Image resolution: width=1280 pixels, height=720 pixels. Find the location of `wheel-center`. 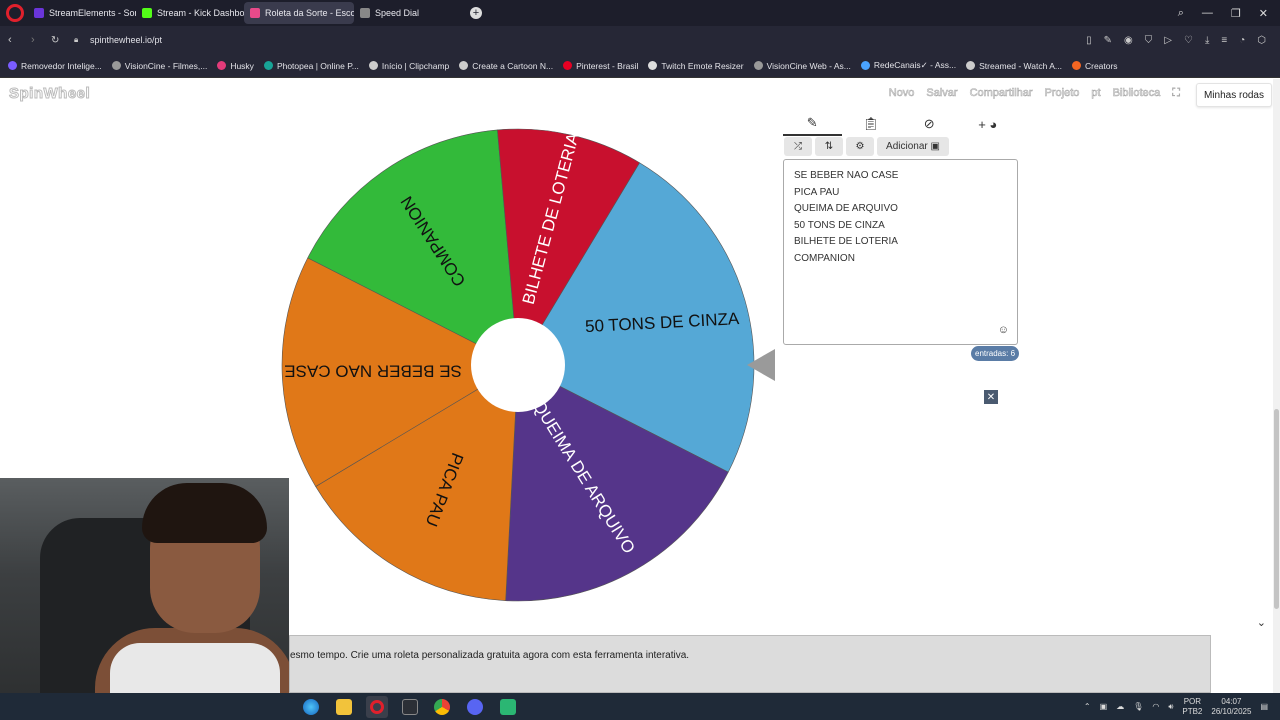

wheel-center is located at coordinates (518, 365).